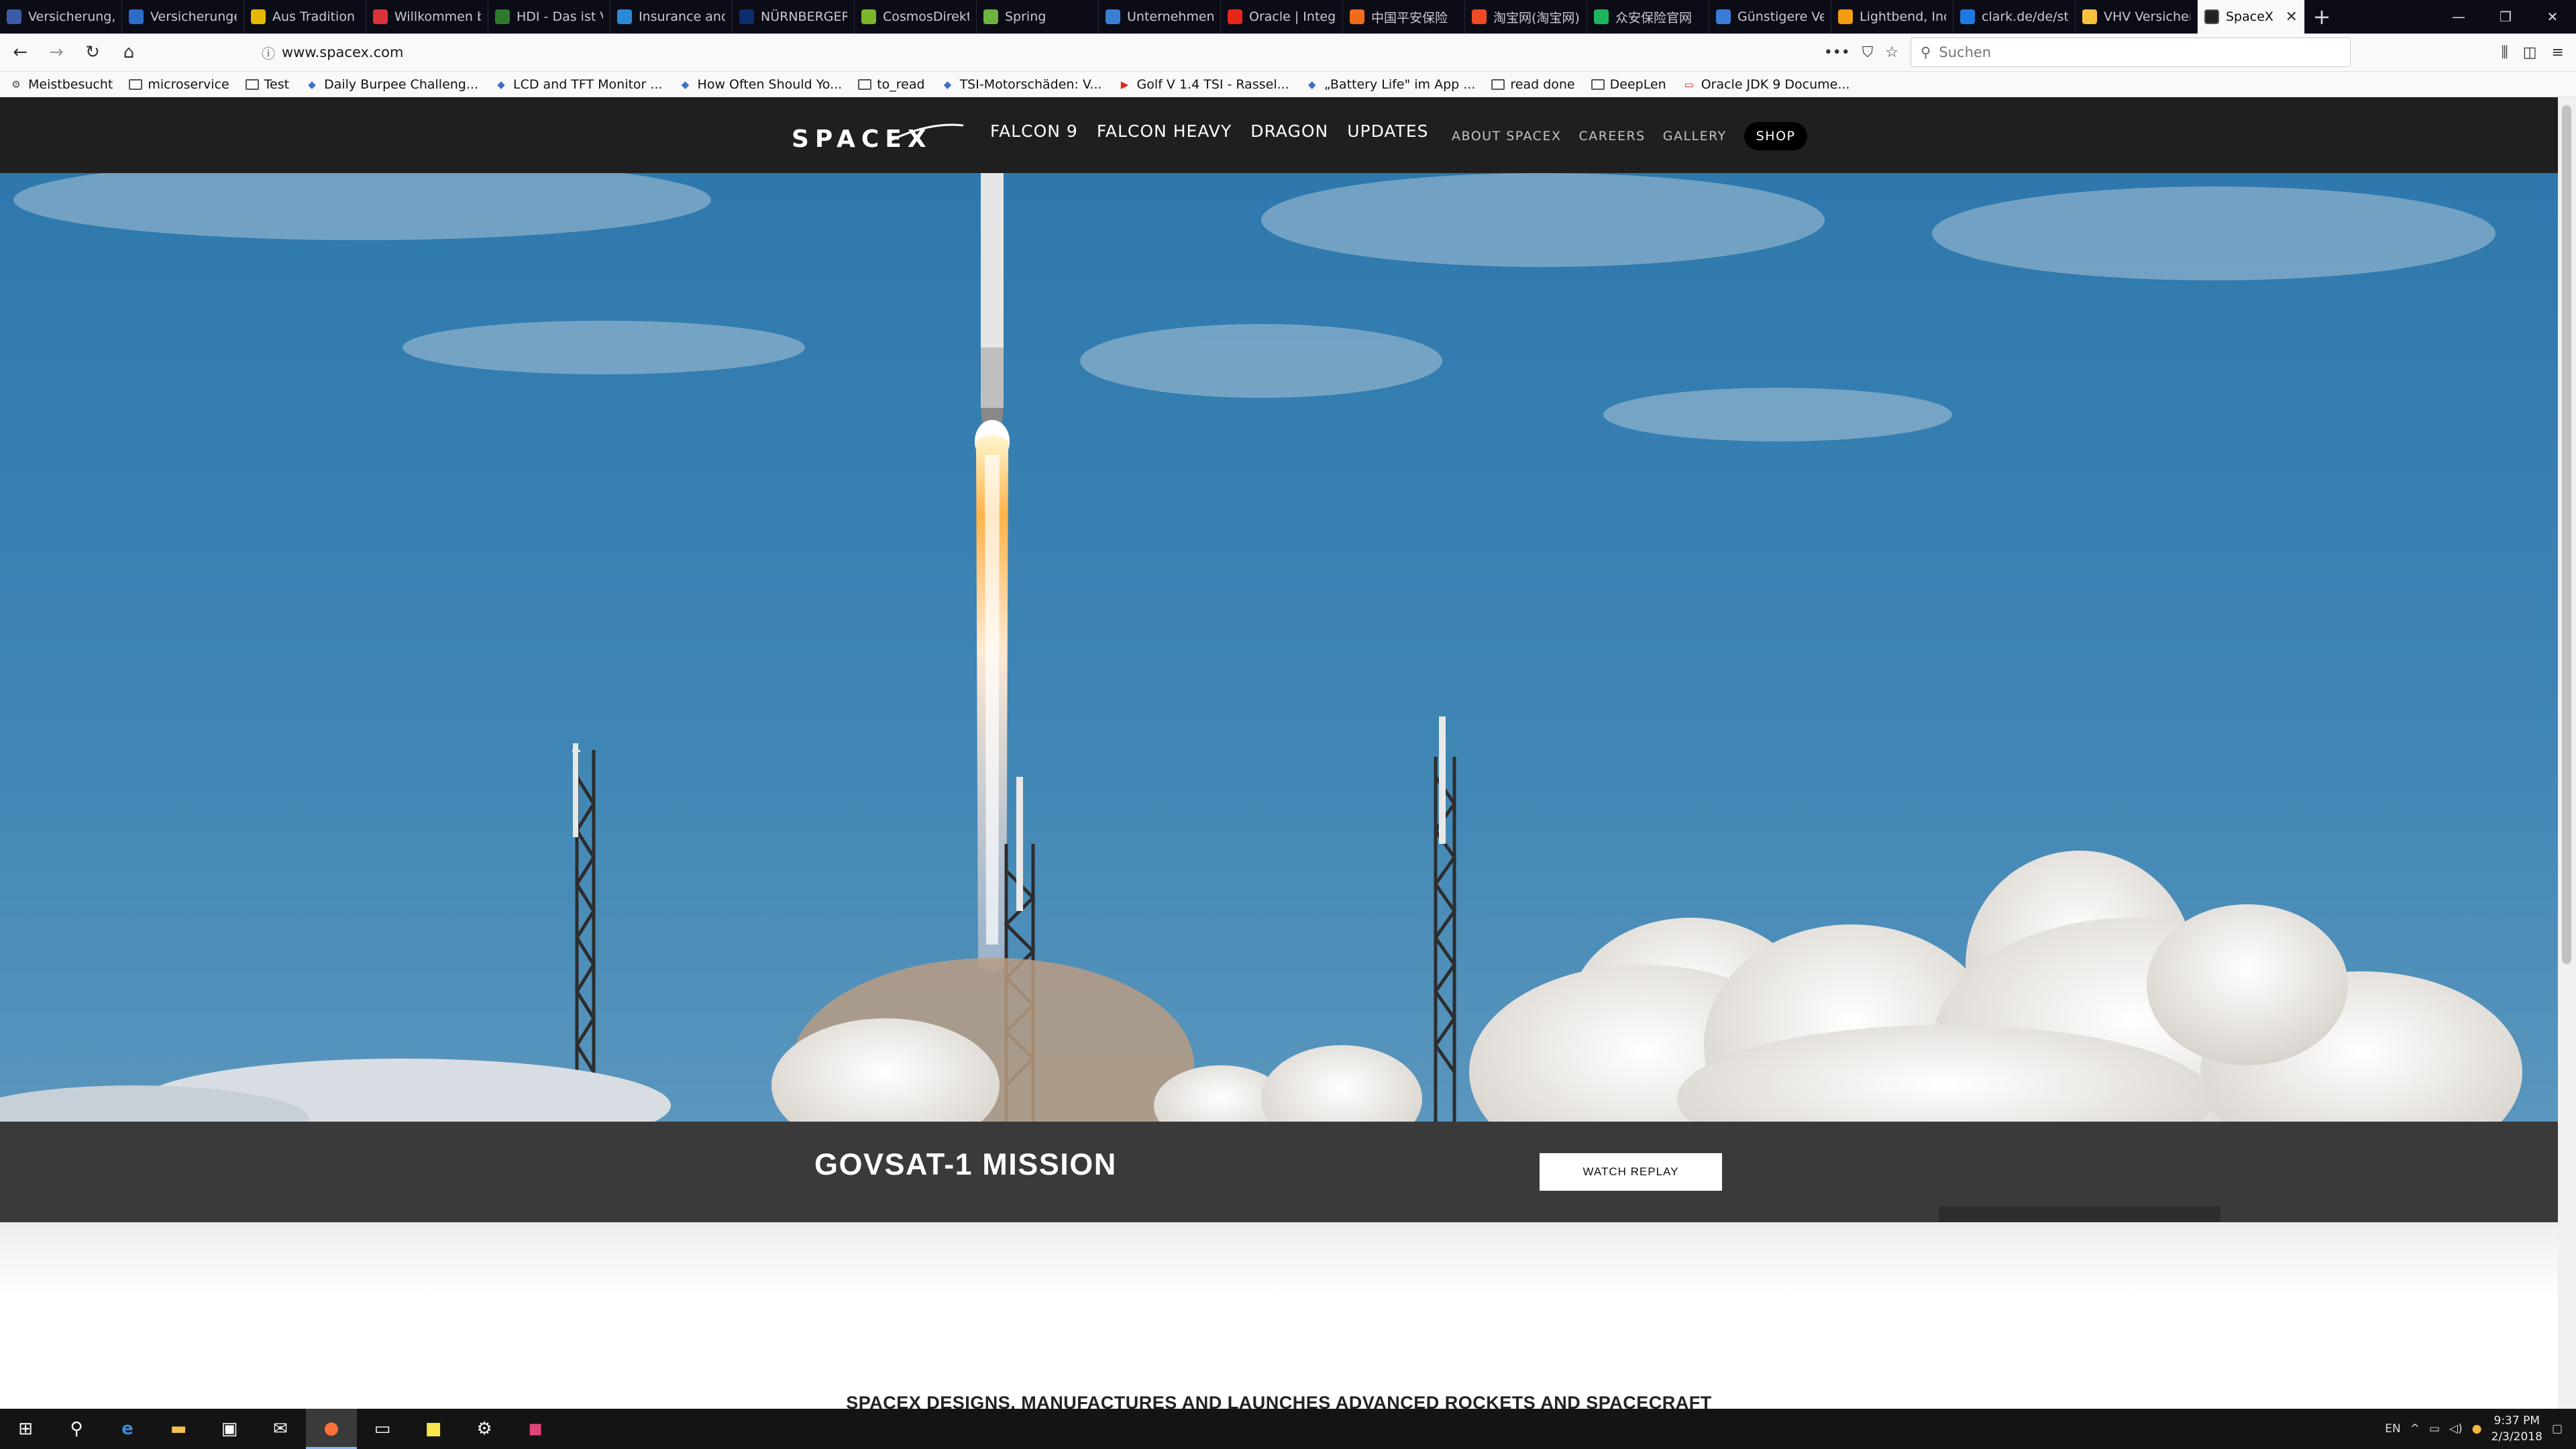 The image size is (2576, 1449). What do you see at coordinates (61, 84) in the screenshot?
I see `bookmark-item: ⚙ Meistbesucht` at bounding box center [61, 84].